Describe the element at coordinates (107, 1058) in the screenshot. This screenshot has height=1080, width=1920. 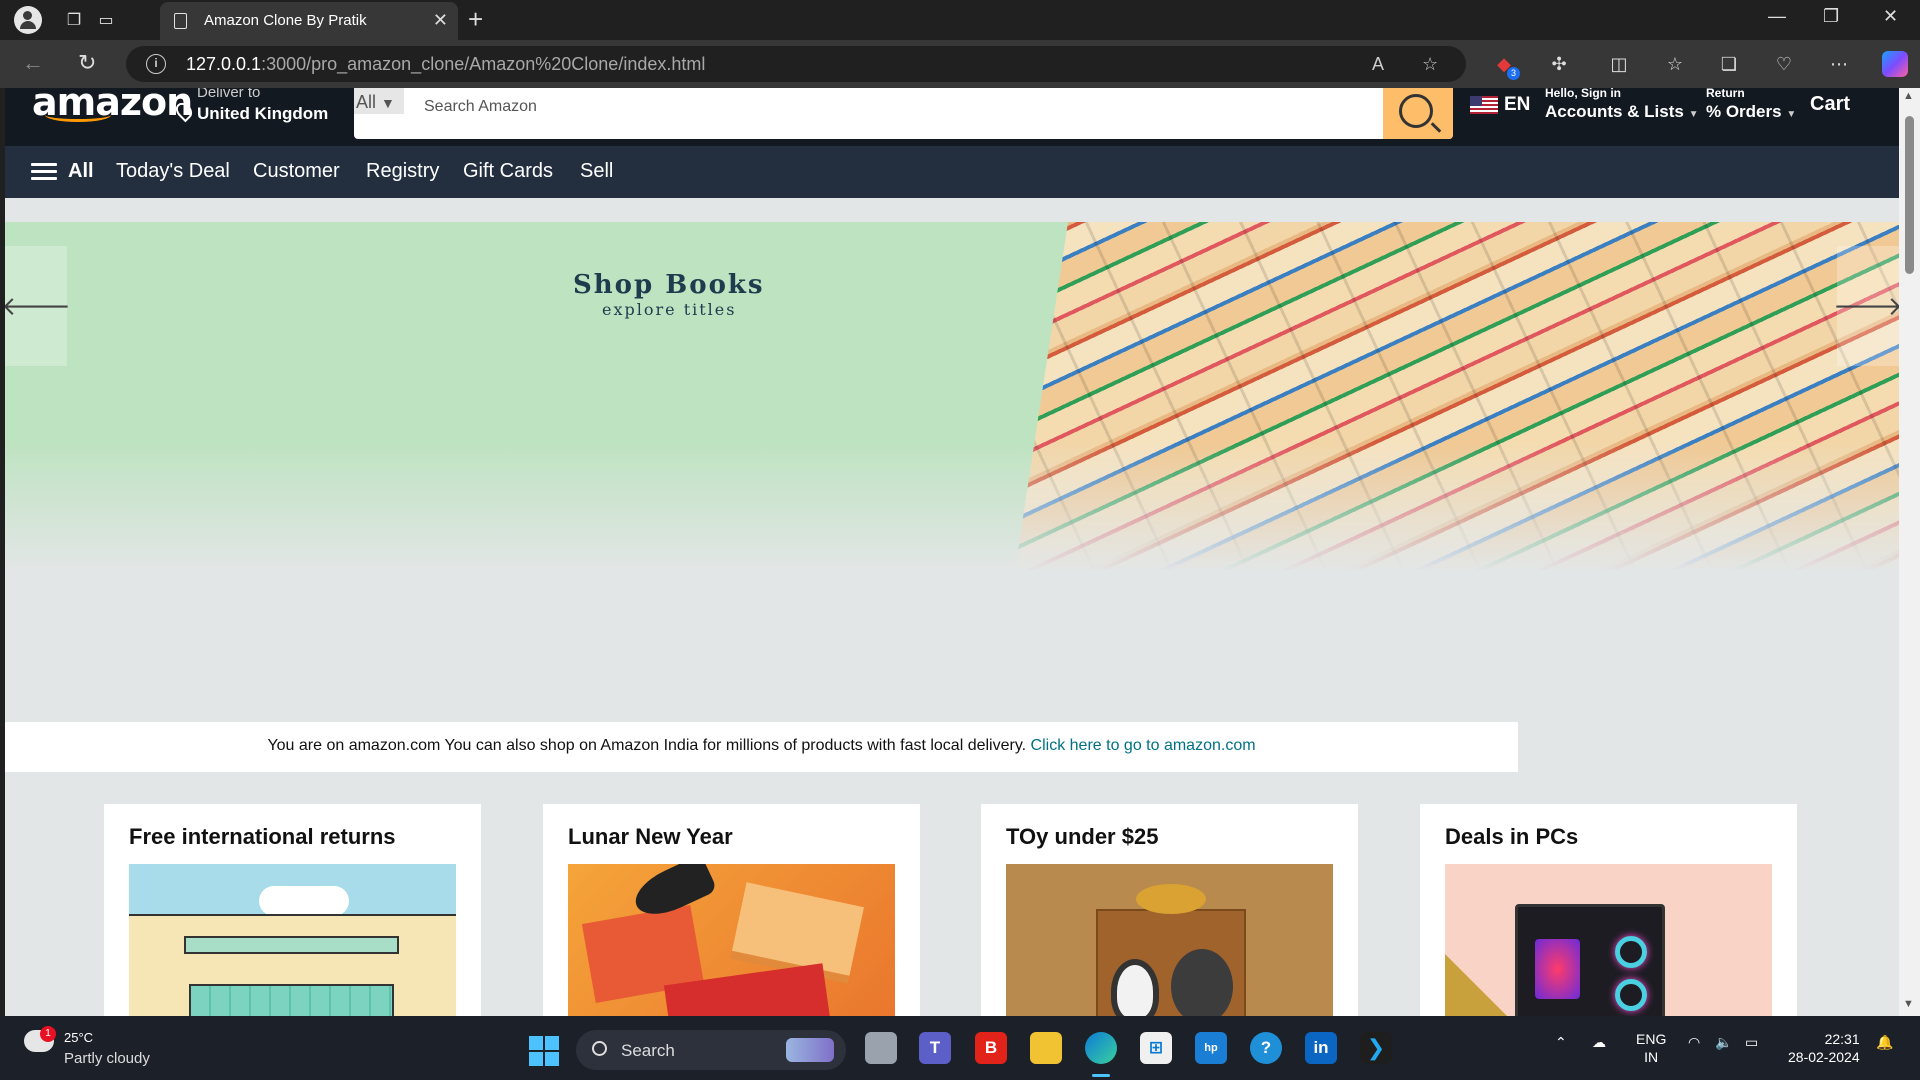
I see `weather-desc: Partly cloudy` at that location.